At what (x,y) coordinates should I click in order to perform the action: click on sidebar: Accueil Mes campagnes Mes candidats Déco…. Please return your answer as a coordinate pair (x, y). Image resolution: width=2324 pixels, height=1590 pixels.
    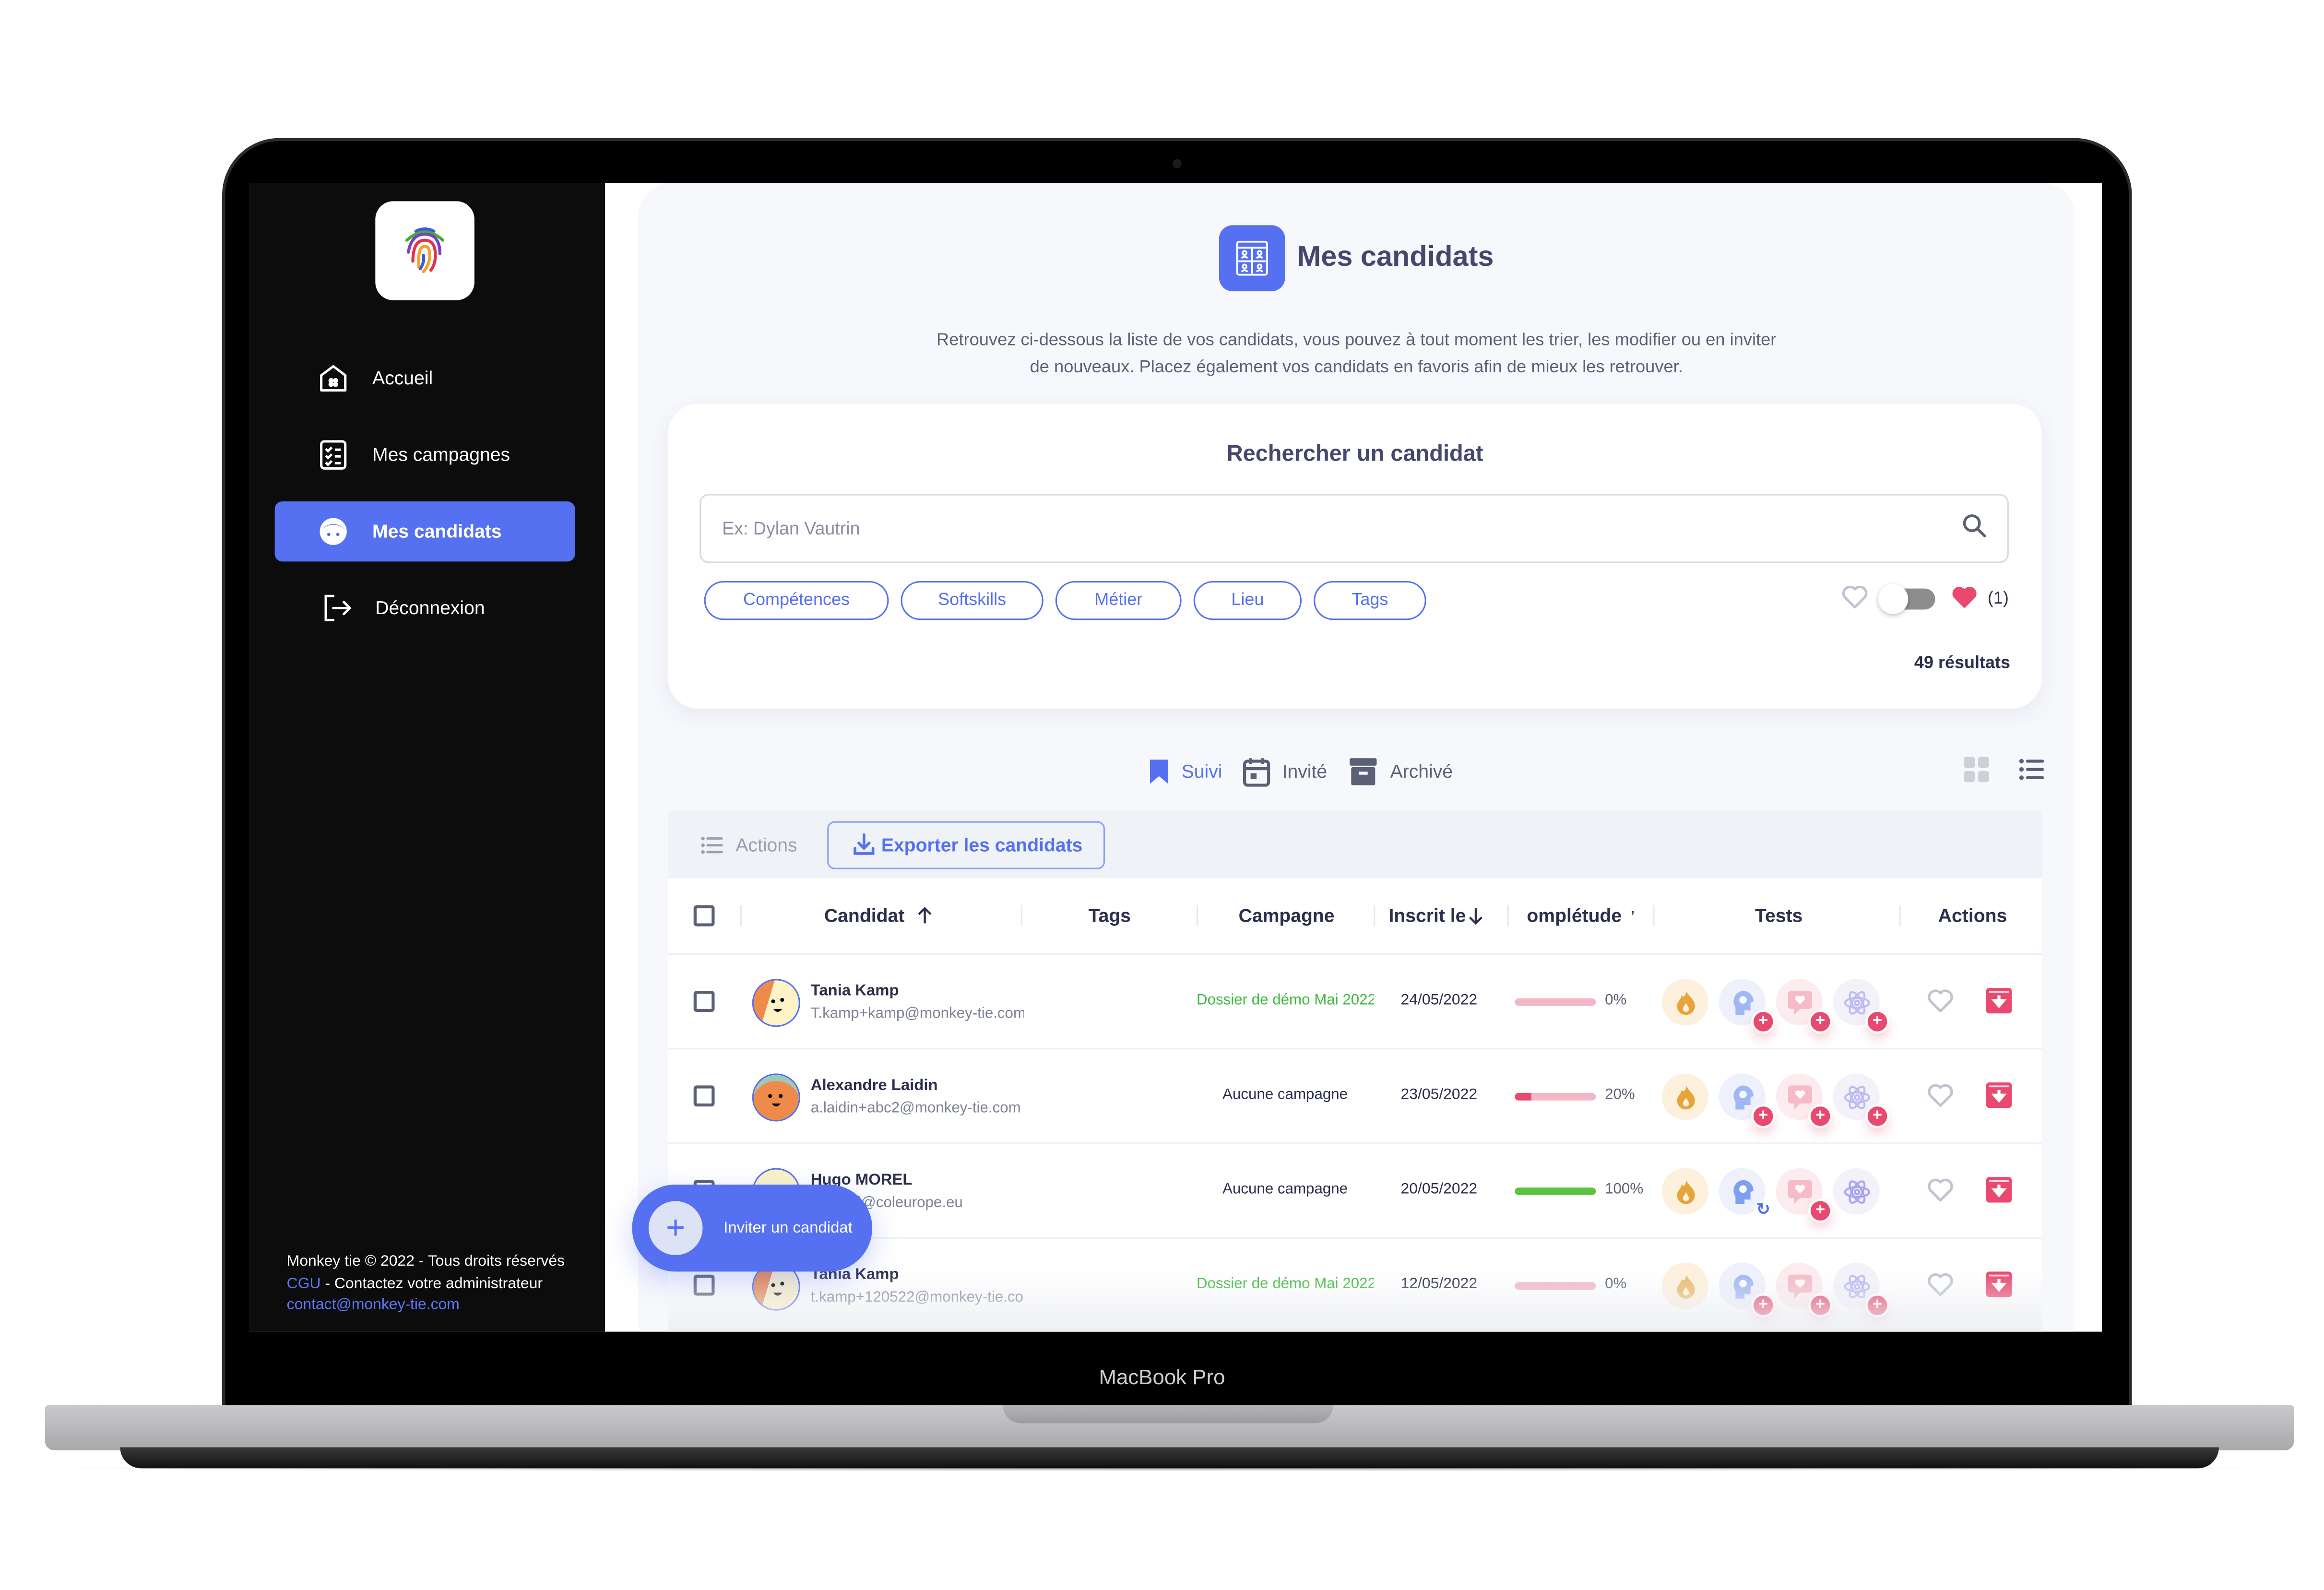
    Looking at the image, I should click on (427, 757).